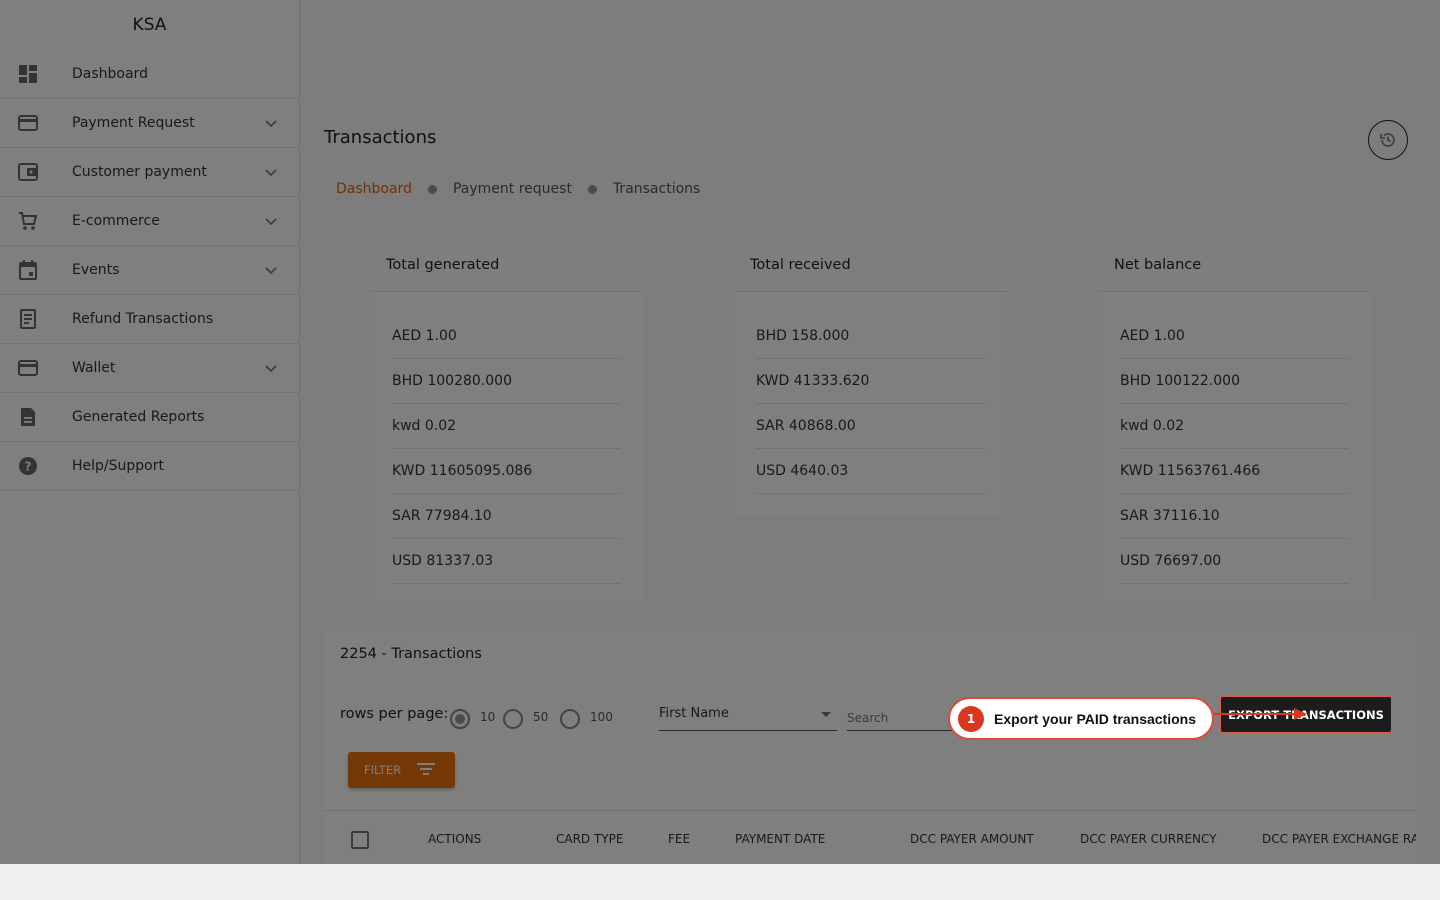 This screenshot has height=900, width=1440. Describe the element at coordinates (28, 123) in the screenshot. I see `credit-card-icon` at that location.